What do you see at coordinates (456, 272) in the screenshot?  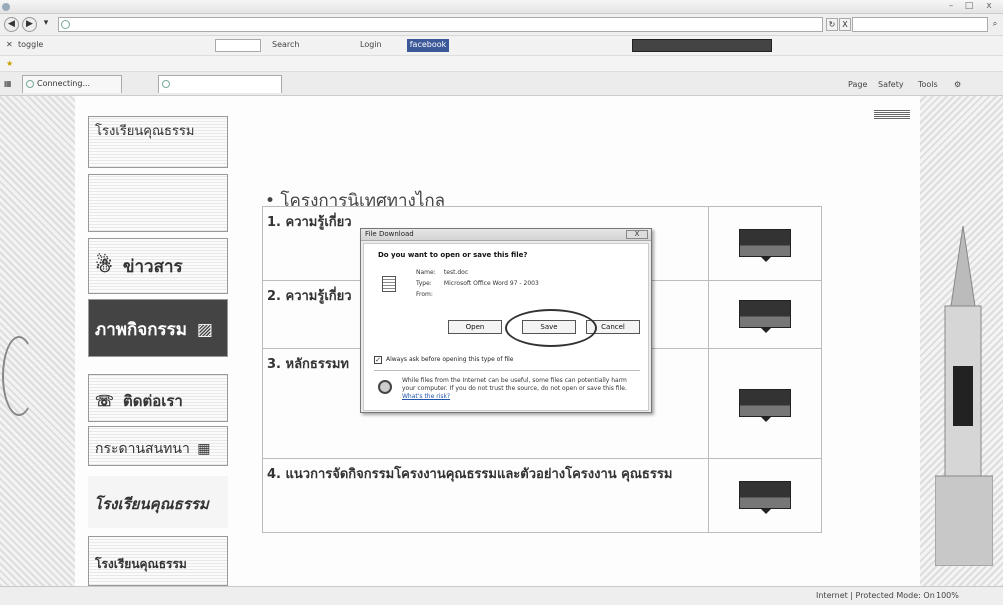 I see `file-name-value: test.doc` at bounding box center [456, 272].